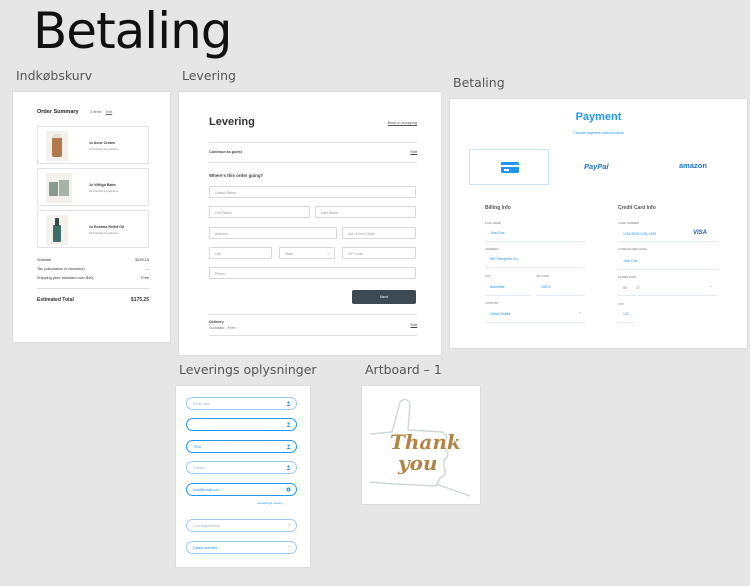  Describe the element at coordinates (638, 288) in the screenshot. I see `expiry-year: 17` at that location.